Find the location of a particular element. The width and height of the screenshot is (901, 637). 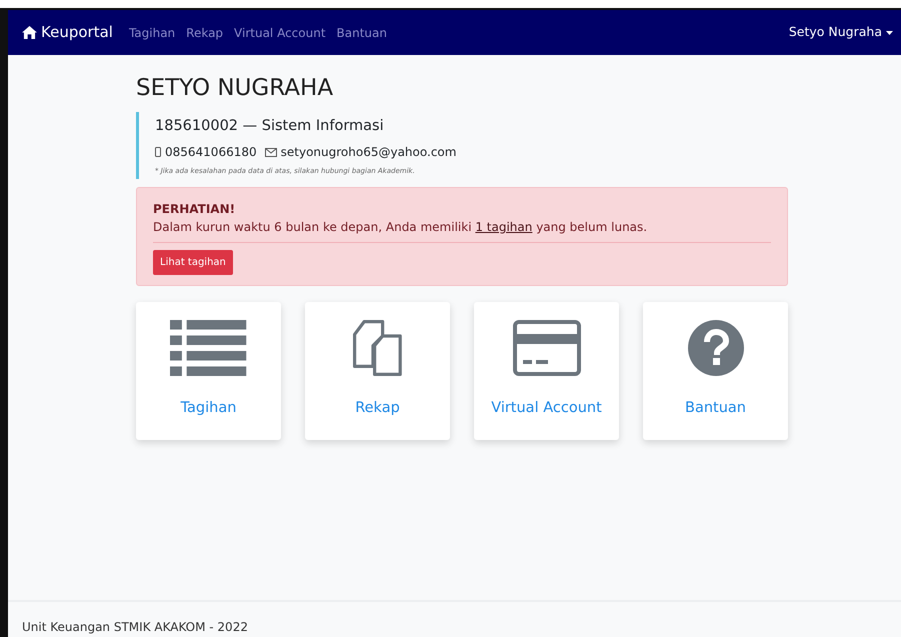

menu-tile: Virtual Account is located at coordinates (546, 371).